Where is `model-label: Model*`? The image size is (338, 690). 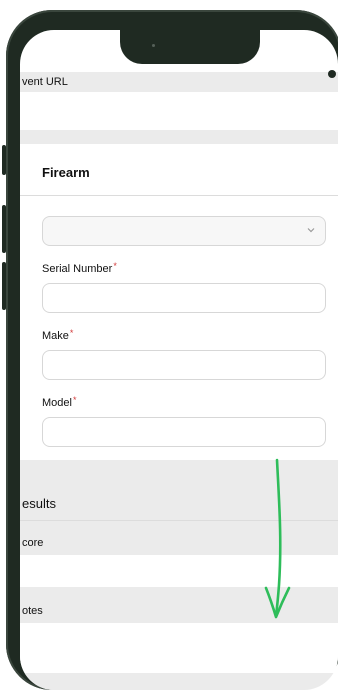
model-label: Model* is located at coordinates (59, 402).